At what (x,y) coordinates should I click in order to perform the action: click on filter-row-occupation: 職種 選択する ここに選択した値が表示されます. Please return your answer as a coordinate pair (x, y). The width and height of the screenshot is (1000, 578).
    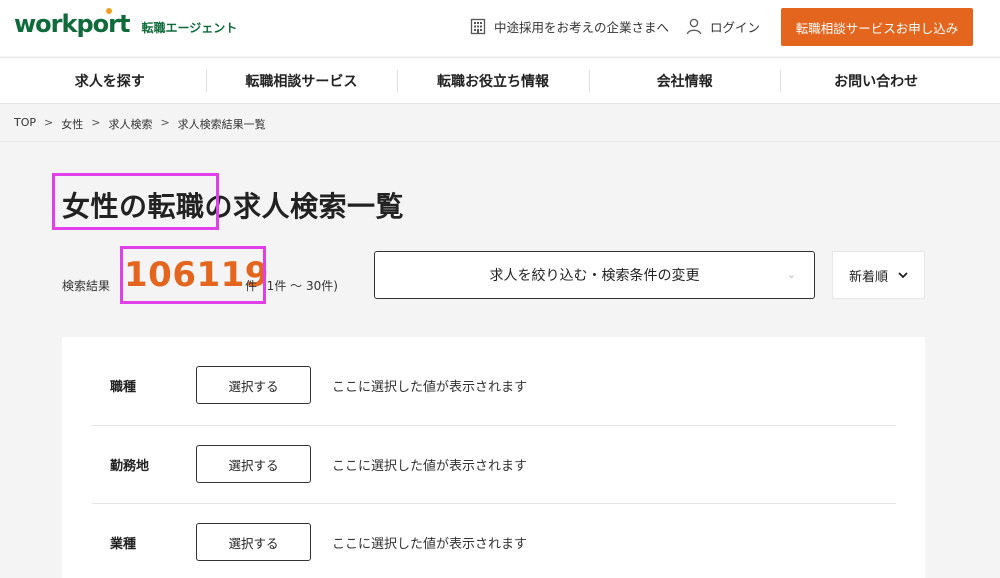
    Looking at the image, I should click on (494, 386).